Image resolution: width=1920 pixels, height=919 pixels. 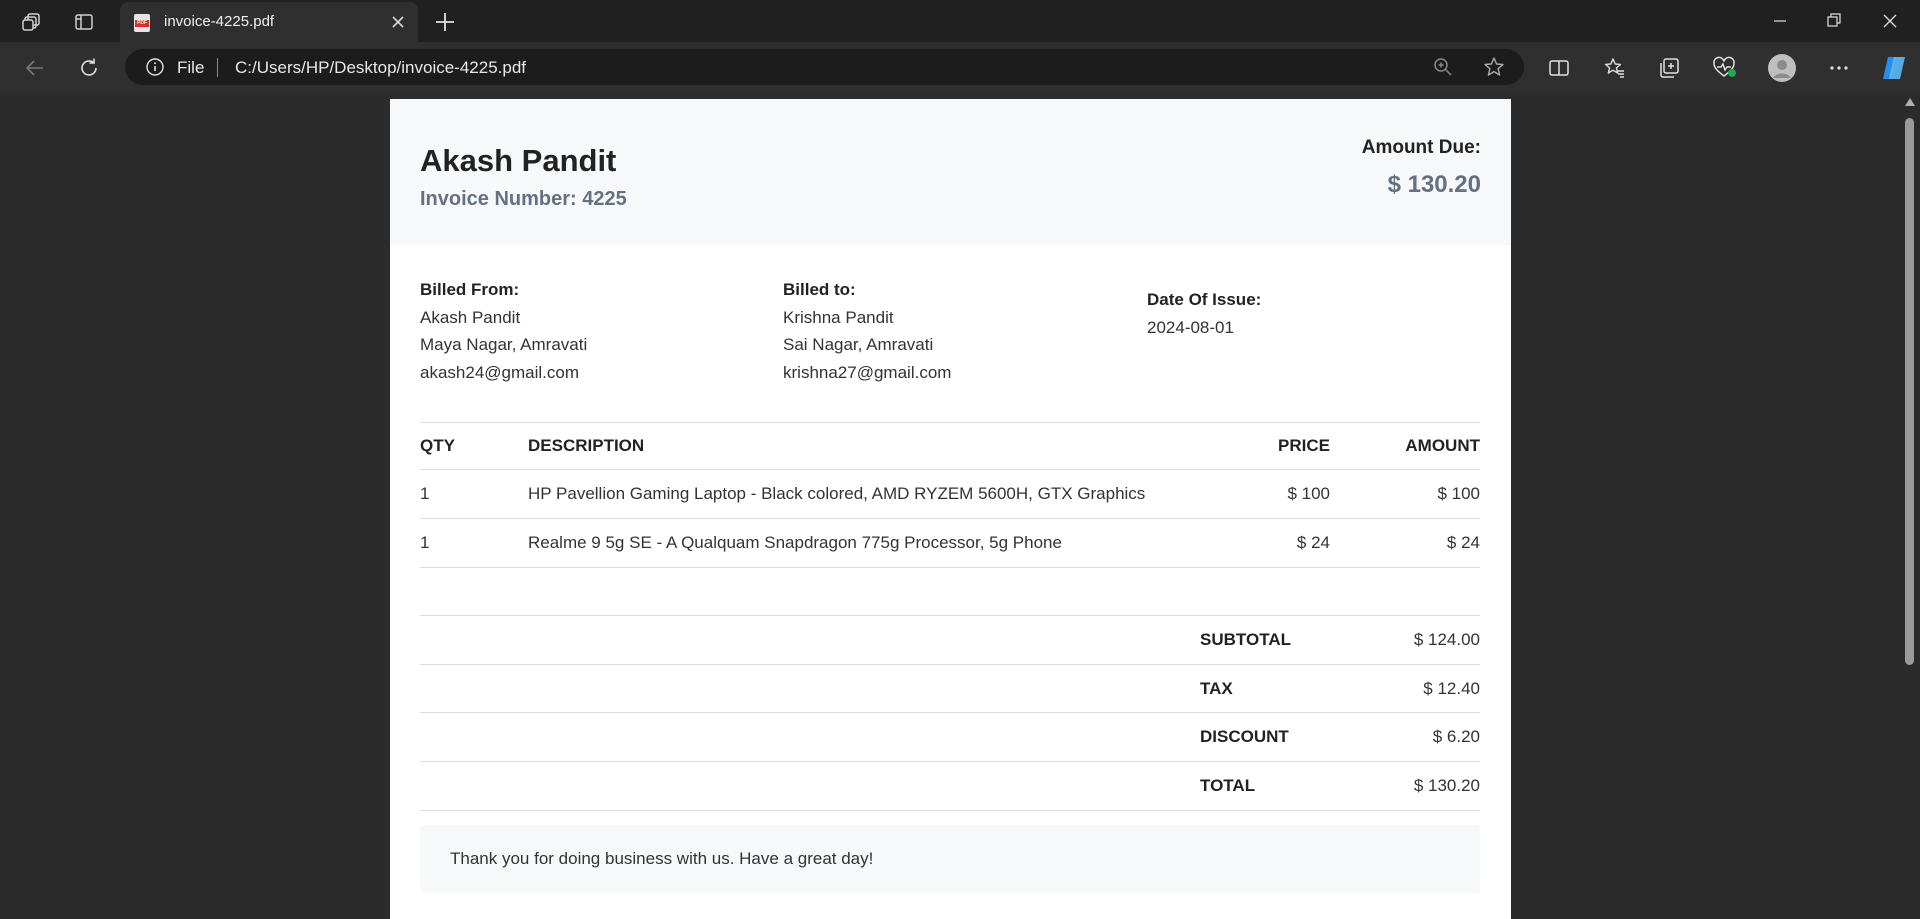 I want to click on tax-value: $ 12.40, so click(x=1405, y=688).